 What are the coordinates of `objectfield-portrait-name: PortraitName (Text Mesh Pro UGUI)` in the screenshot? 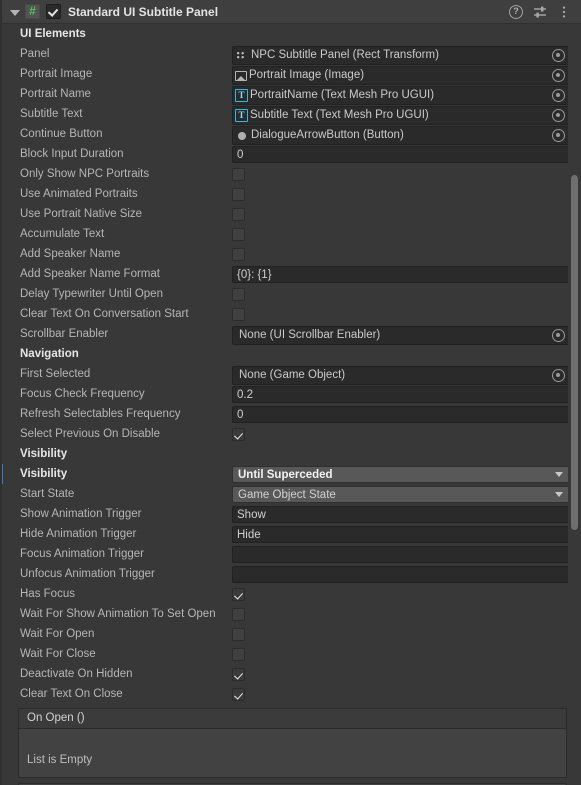 It's located at (401, 95).